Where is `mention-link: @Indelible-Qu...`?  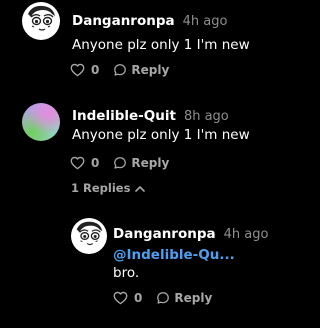 mention-link: @Indelible-Qu... is located at coordinates (174, 255).